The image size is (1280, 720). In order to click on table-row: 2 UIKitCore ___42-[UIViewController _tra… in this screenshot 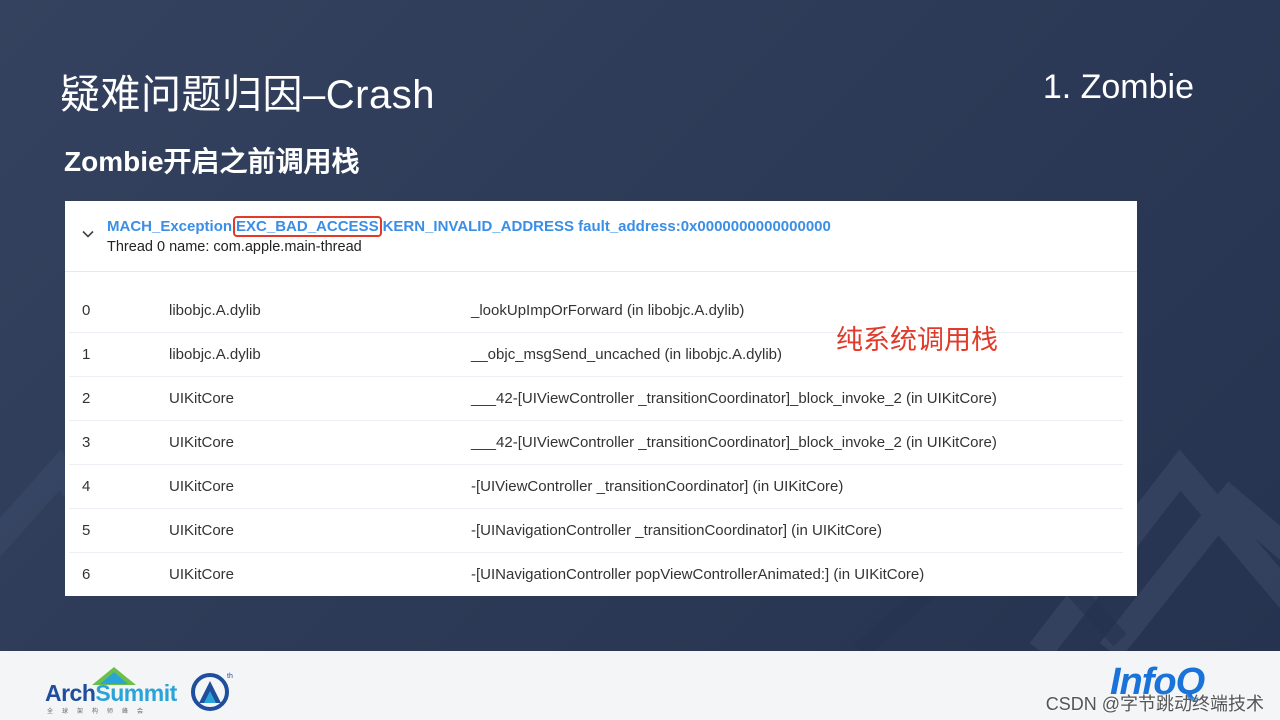, I will do `click(596, 399)`.